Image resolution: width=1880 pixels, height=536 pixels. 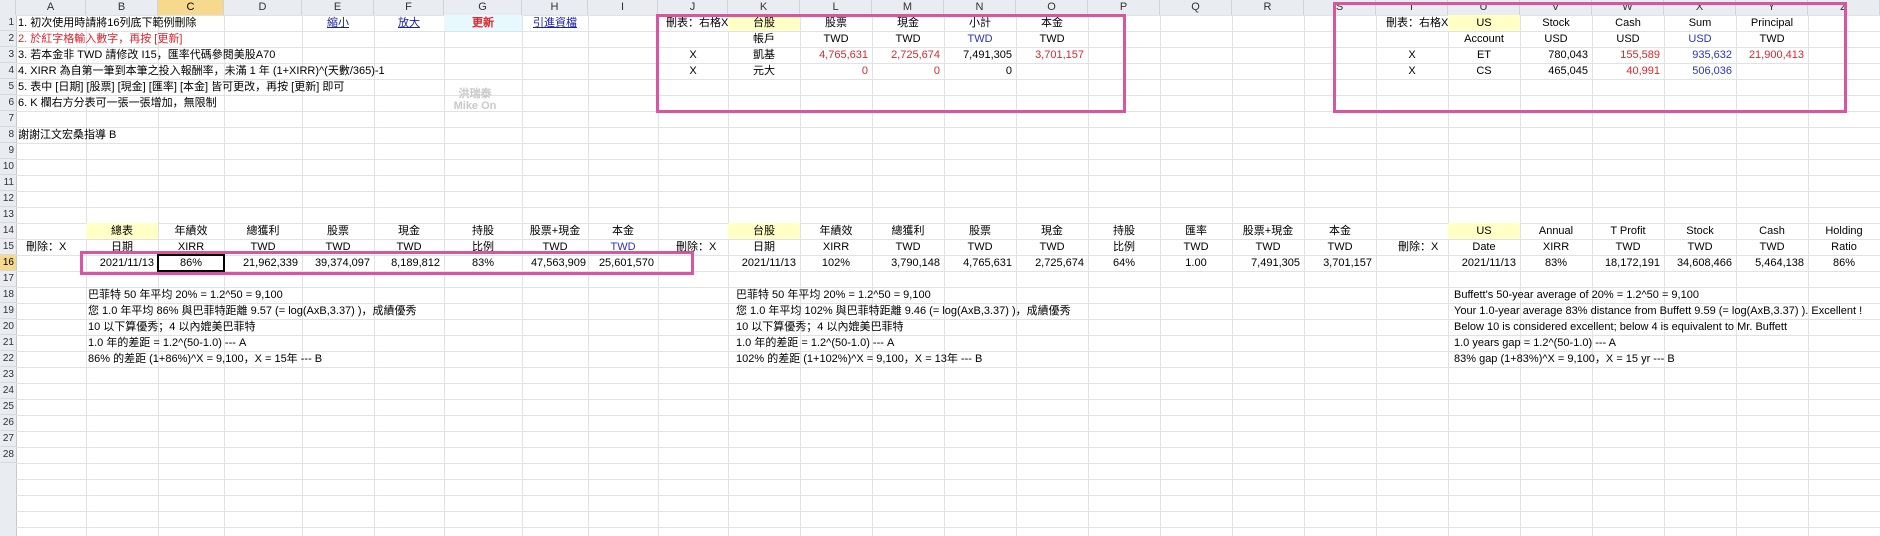 I want to click on row-header: 23, so click(x=8, y=375).